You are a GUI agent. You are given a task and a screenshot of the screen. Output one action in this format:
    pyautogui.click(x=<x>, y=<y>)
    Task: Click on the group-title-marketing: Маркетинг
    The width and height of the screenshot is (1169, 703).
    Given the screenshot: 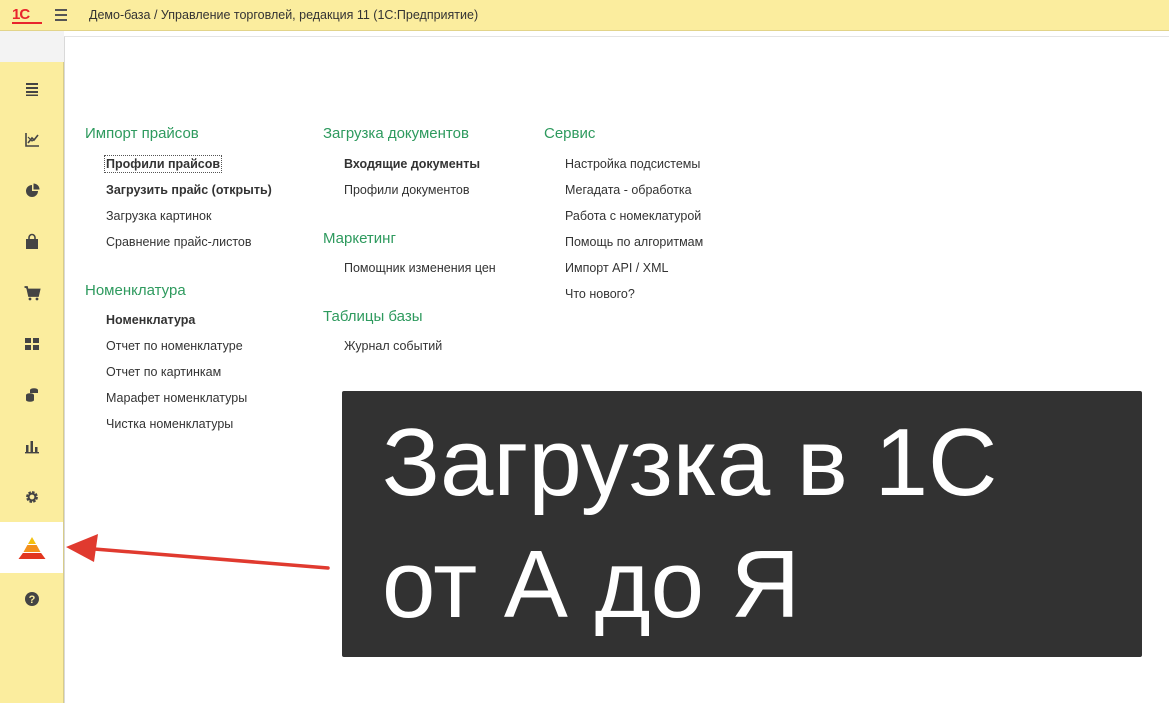 What is the action you would take?
    pyautogui.click(x=359, y=238)
    